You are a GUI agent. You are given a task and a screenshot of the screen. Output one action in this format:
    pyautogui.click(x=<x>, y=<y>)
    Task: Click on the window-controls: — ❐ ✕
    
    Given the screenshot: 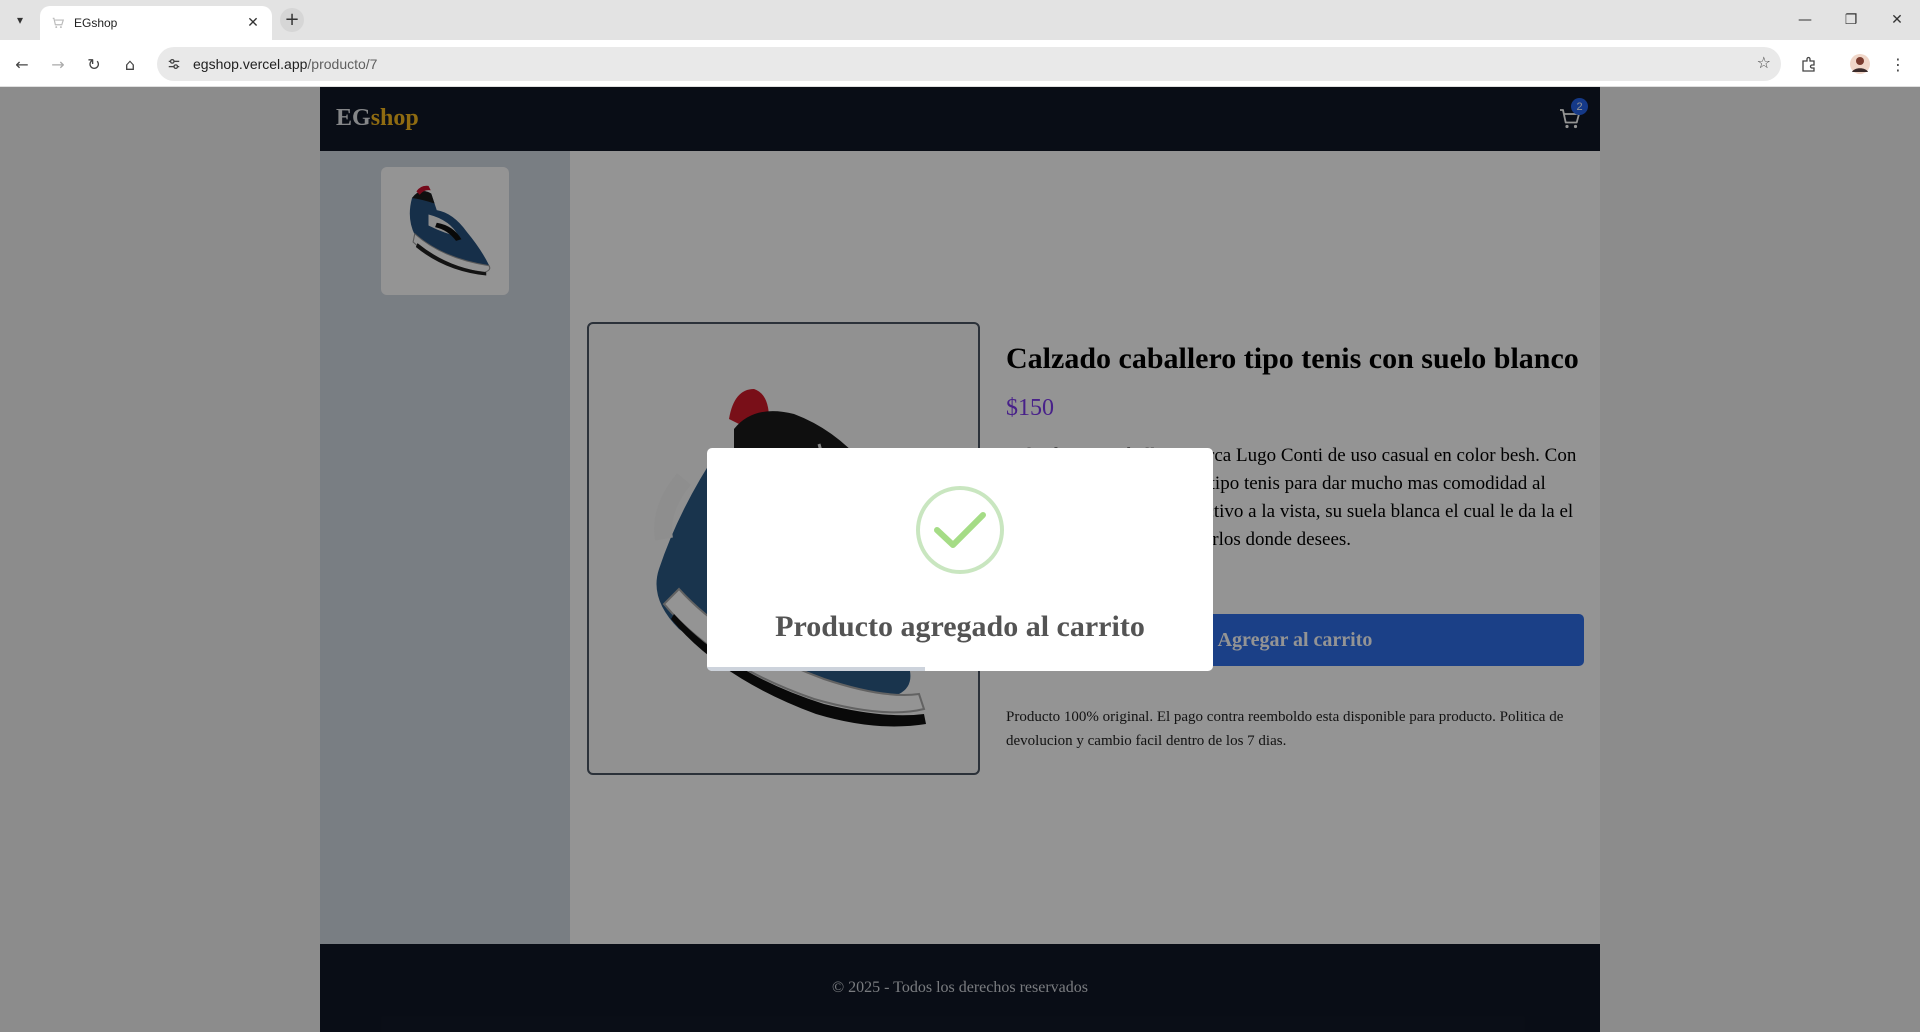 What is the action you would take?
    pyautogui.click(x=1851, y=20)
    